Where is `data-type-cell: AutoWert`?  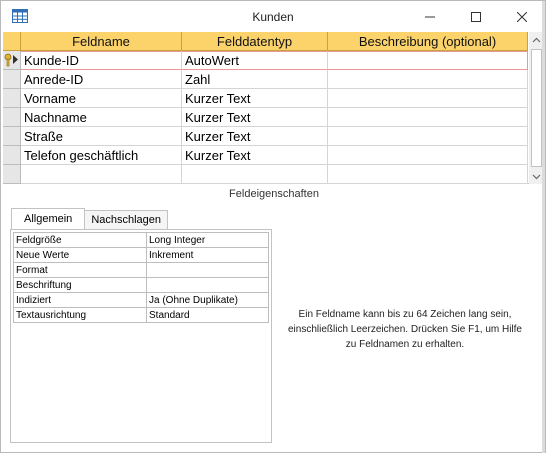
data-type-cell: AutoWert is located at coordinates (255, 60).